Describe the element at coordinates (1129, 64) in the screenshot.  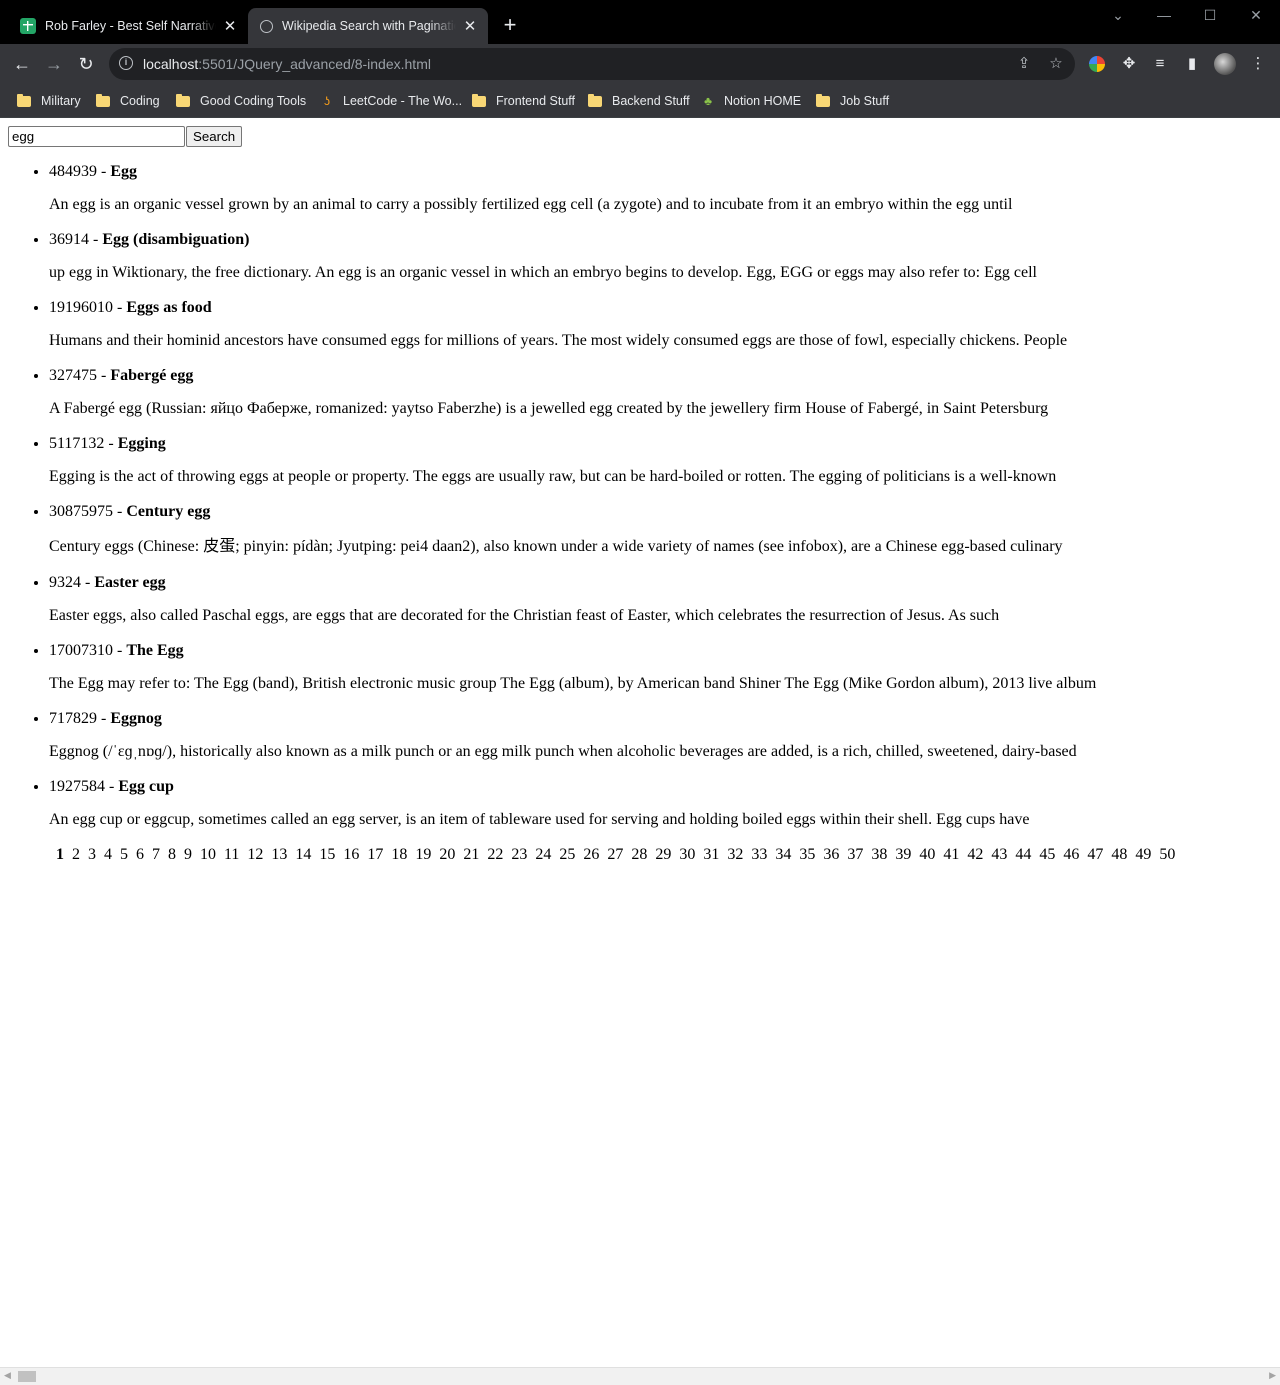
I see `extensions-puzzle-icon: ✥` at that location.